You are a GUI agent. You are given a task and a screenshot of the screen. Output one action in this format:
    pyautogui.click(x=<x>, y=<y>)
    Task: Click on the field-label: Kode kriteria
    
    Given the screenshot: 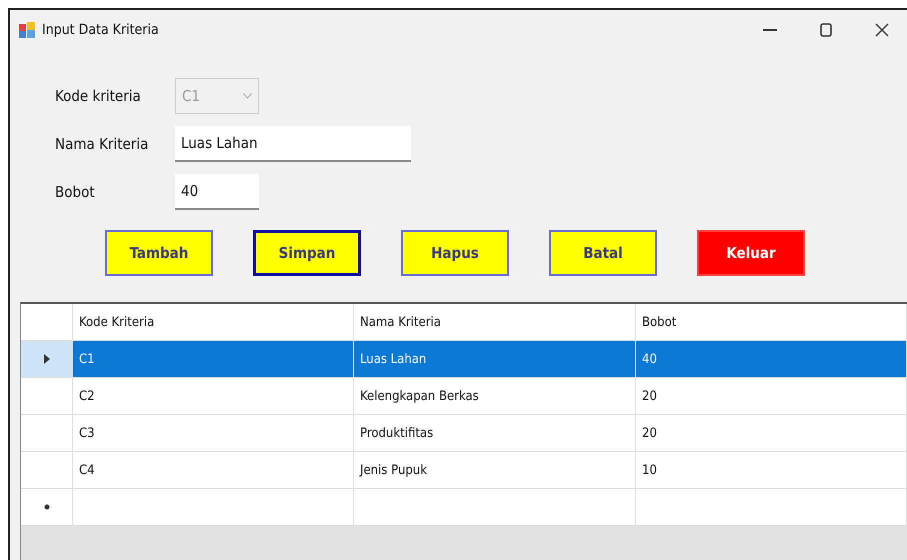 What is the action you would take?
    pyautogui.click(x=98, y=96)
    